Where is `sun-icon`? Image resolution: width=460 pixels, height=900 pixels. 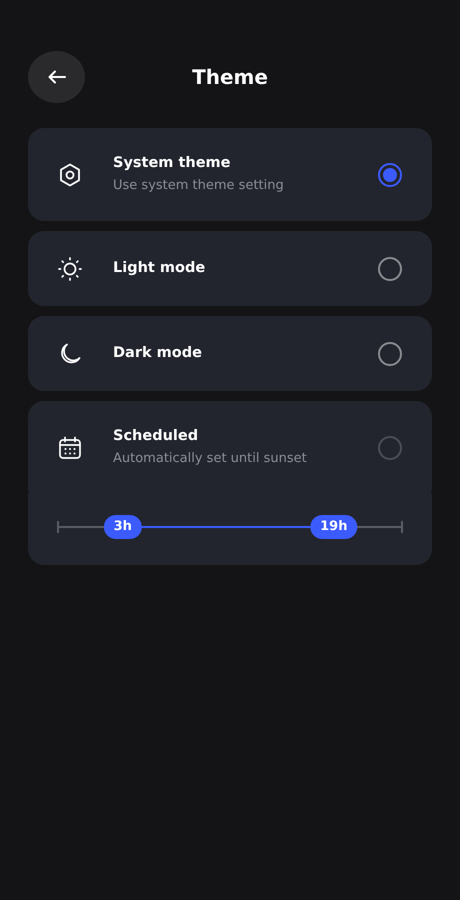 sun-icon is located at coordinates (70, 269).